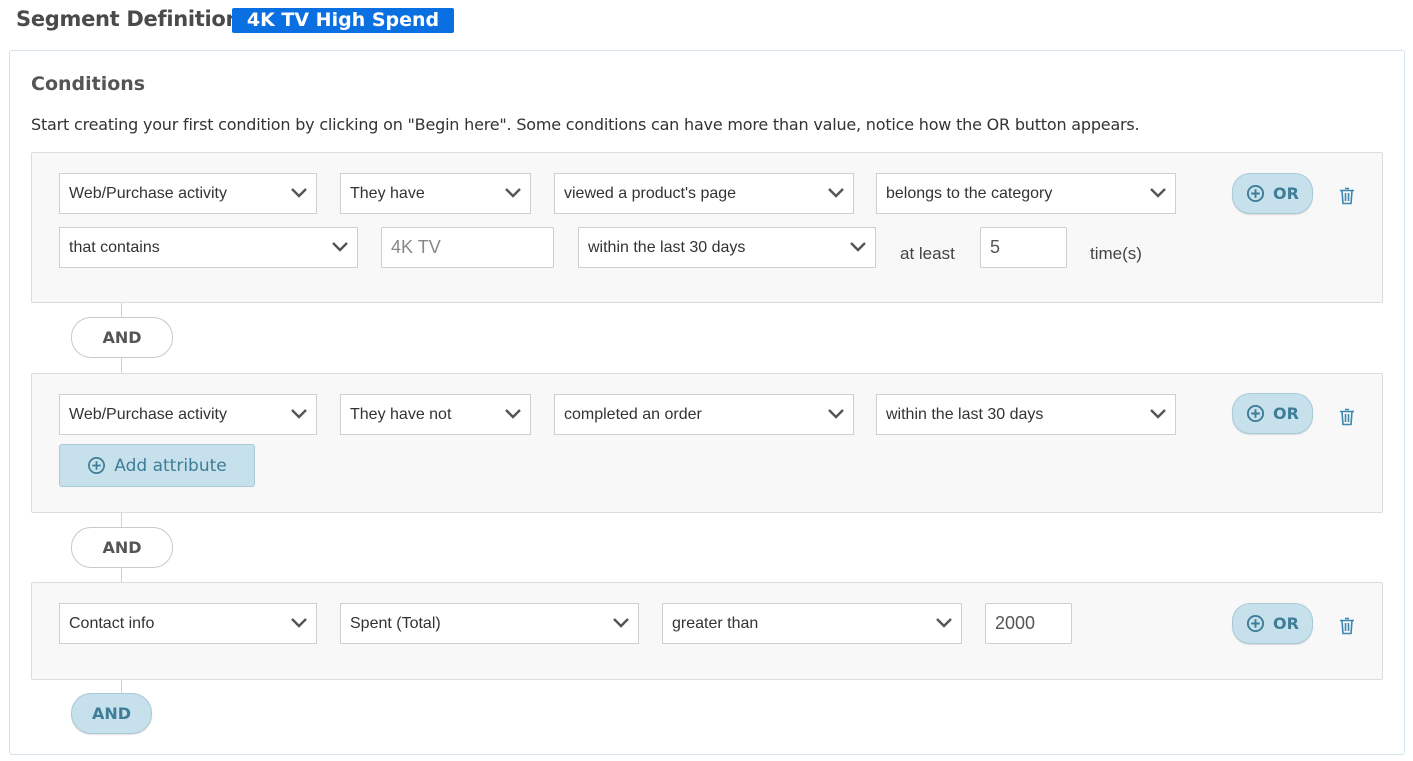 The height and width of the screenshot is (761, 1413). I want to click on operator-select: greater than, so click(812, 623).